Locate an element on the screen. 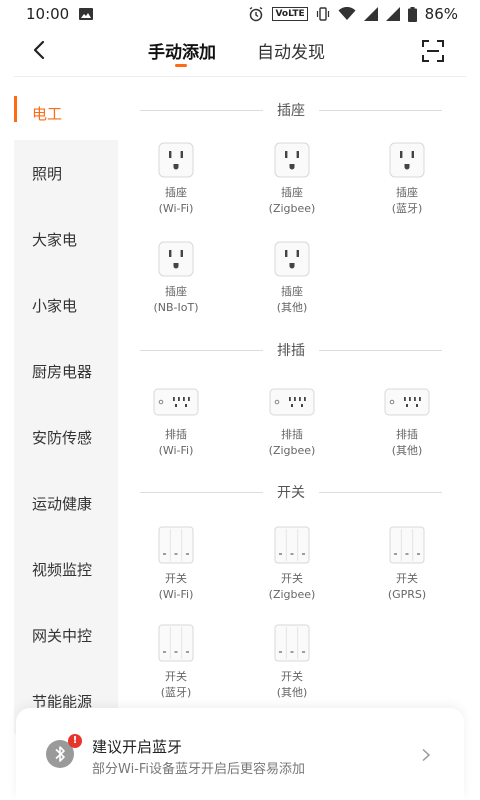 This screenshot has width=480, height=800. alert-badge: ! is located at coordinates (75, 741).